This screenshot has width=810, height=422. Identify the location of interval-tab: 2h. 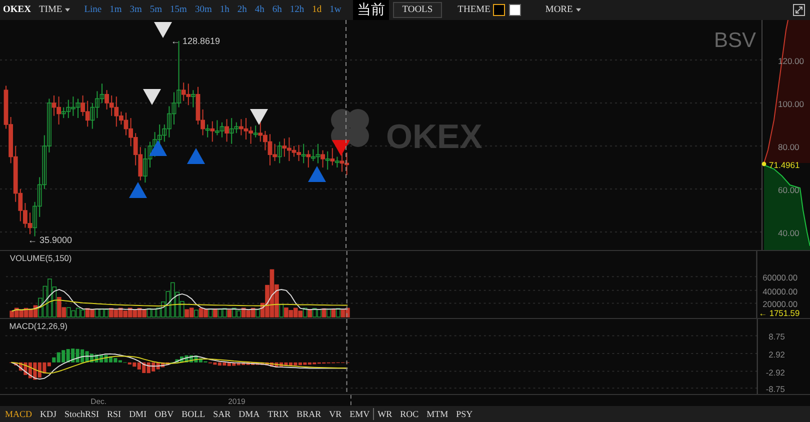
(242, 10).